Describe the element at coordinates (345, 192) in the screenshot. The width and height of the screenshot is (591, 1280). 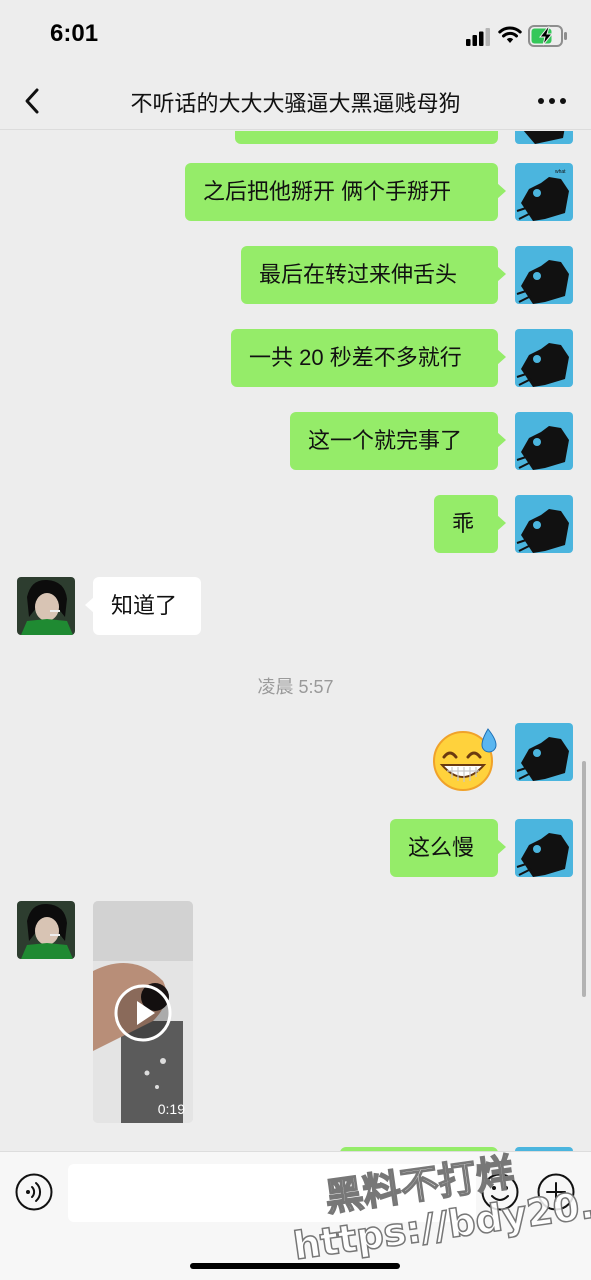
I see `message-bubble-out: 之后把他掰开 俩个手掰开` at that location.